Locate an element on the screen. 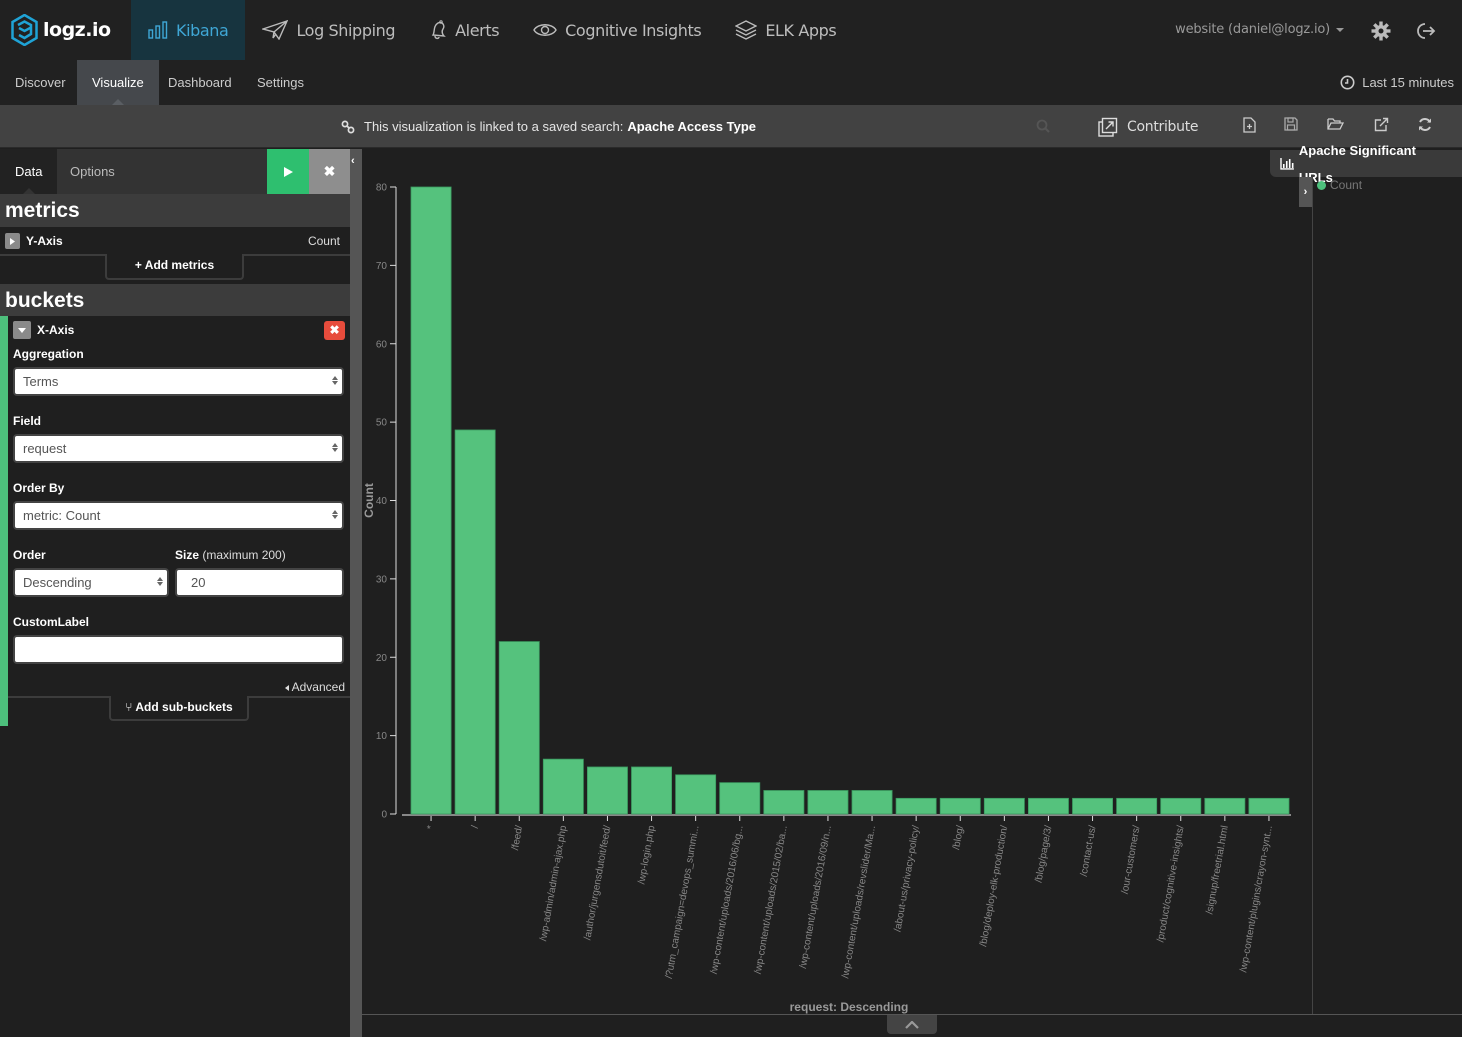 The height and width of the screenshot is (1037, 1462). nav-log-shipping: Log Shipping is located at coordinates (328, 30).